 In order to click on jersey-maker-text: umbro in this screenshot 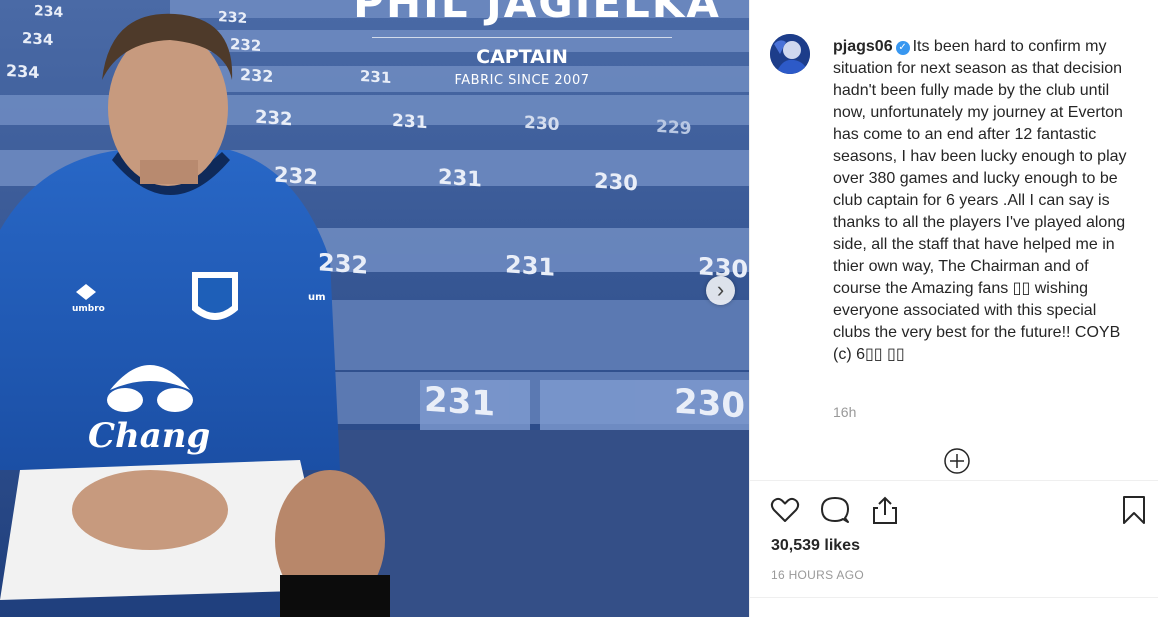, I will do `click(88, 309)`.